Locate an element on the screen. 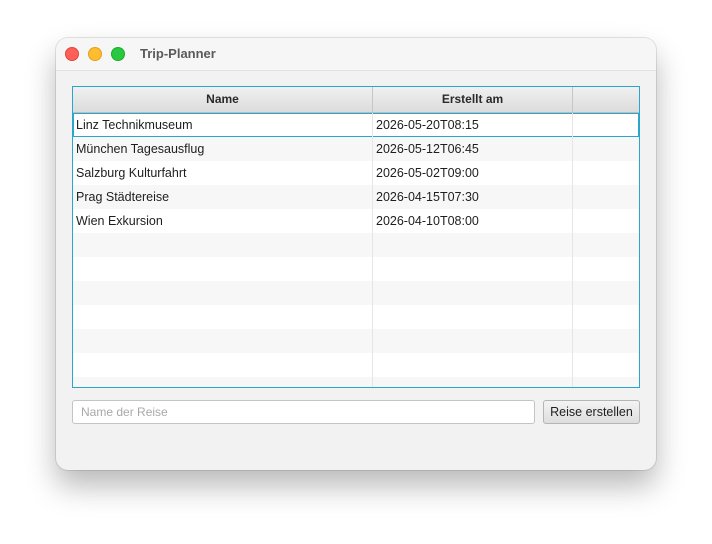 Image resolution: width=712 pixels, height=544 pixels. trip-created-cell: 2026-05-02T09:00 is located at coordinates (473, 173).